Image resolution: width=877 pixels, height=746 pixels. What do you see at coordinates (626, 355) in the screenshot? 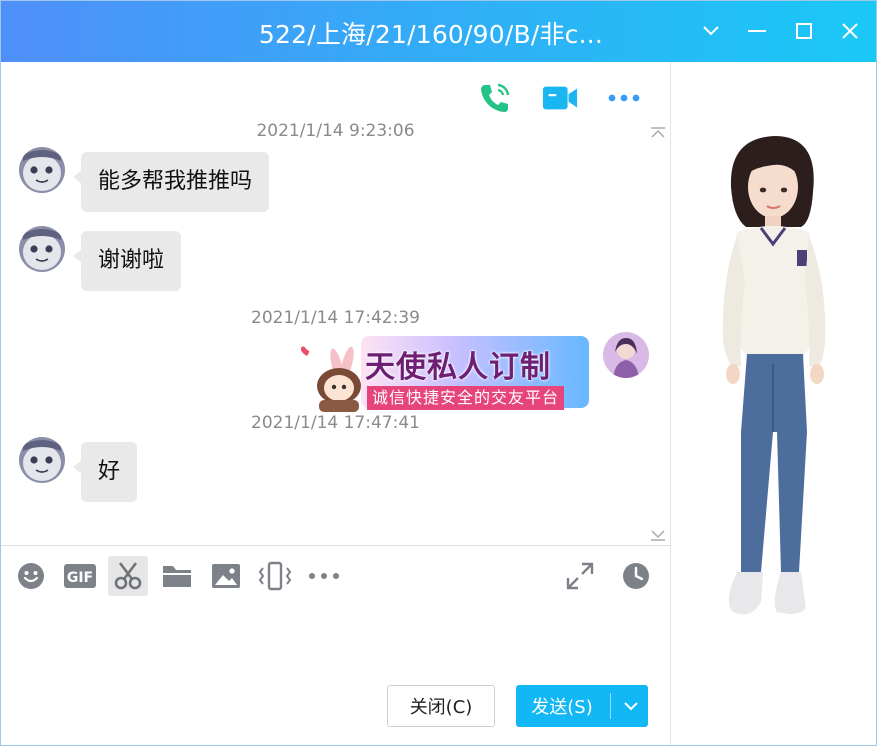
I see `my-avatar` at bounding box center [626, 355].